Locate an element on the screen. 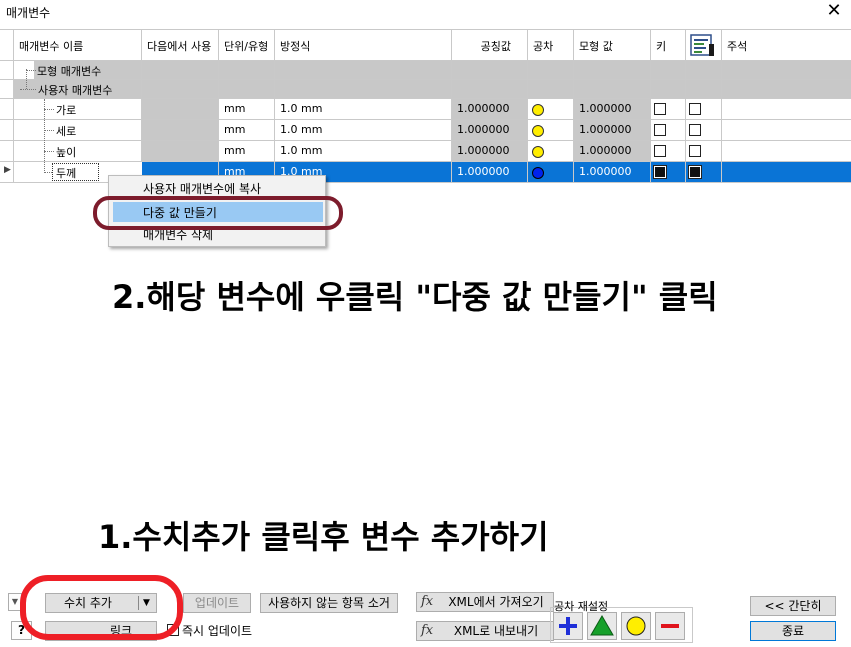  export-xml-label: XML로 내보내기 is located at coordinates (496, 631).